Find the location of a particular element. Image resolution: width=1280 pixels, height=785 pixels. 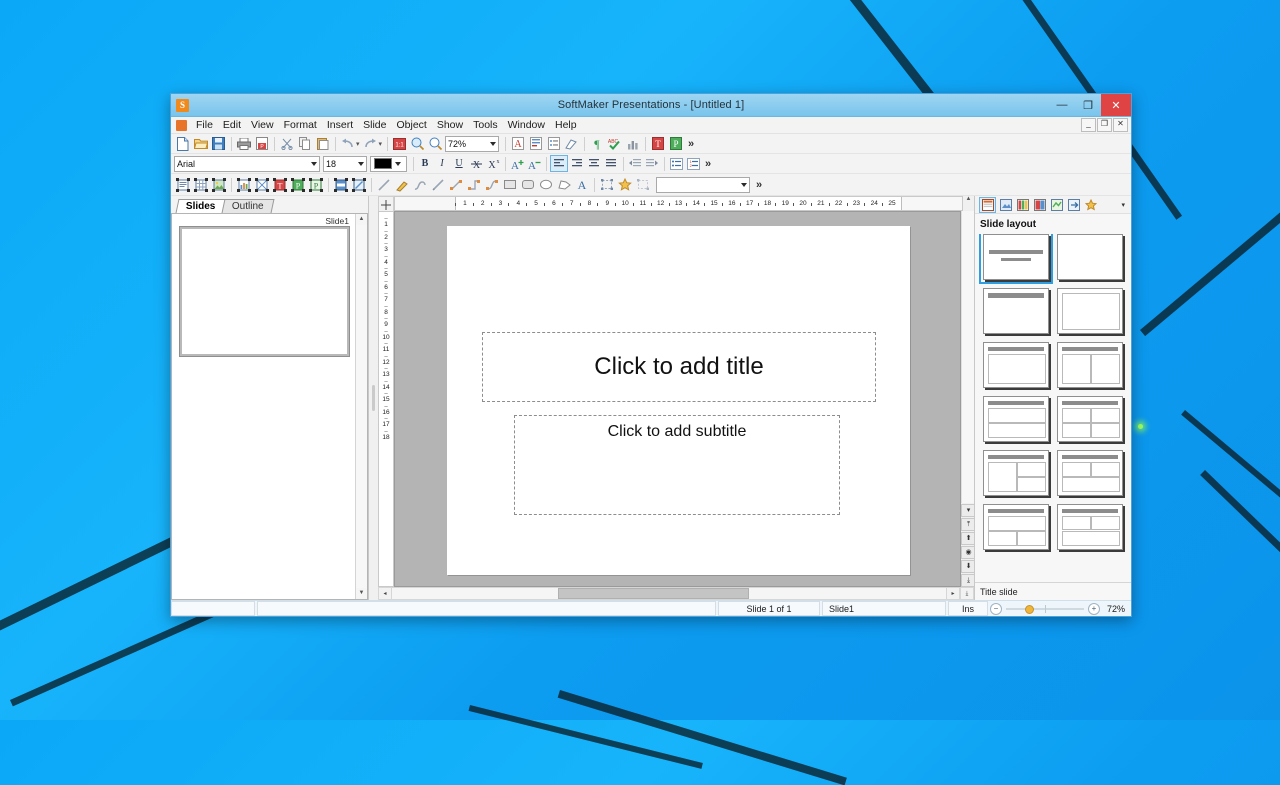

superscript-icon: Xx is located at coordinates (493, 163).